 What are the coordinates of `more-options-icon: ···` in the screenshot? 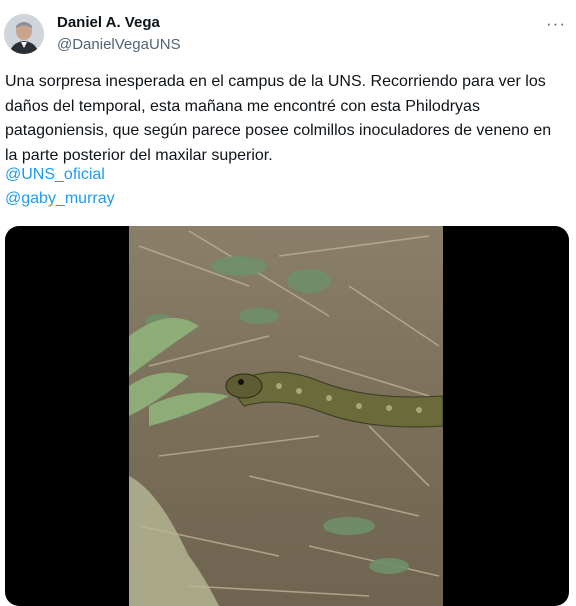 It's located at (556, 24).